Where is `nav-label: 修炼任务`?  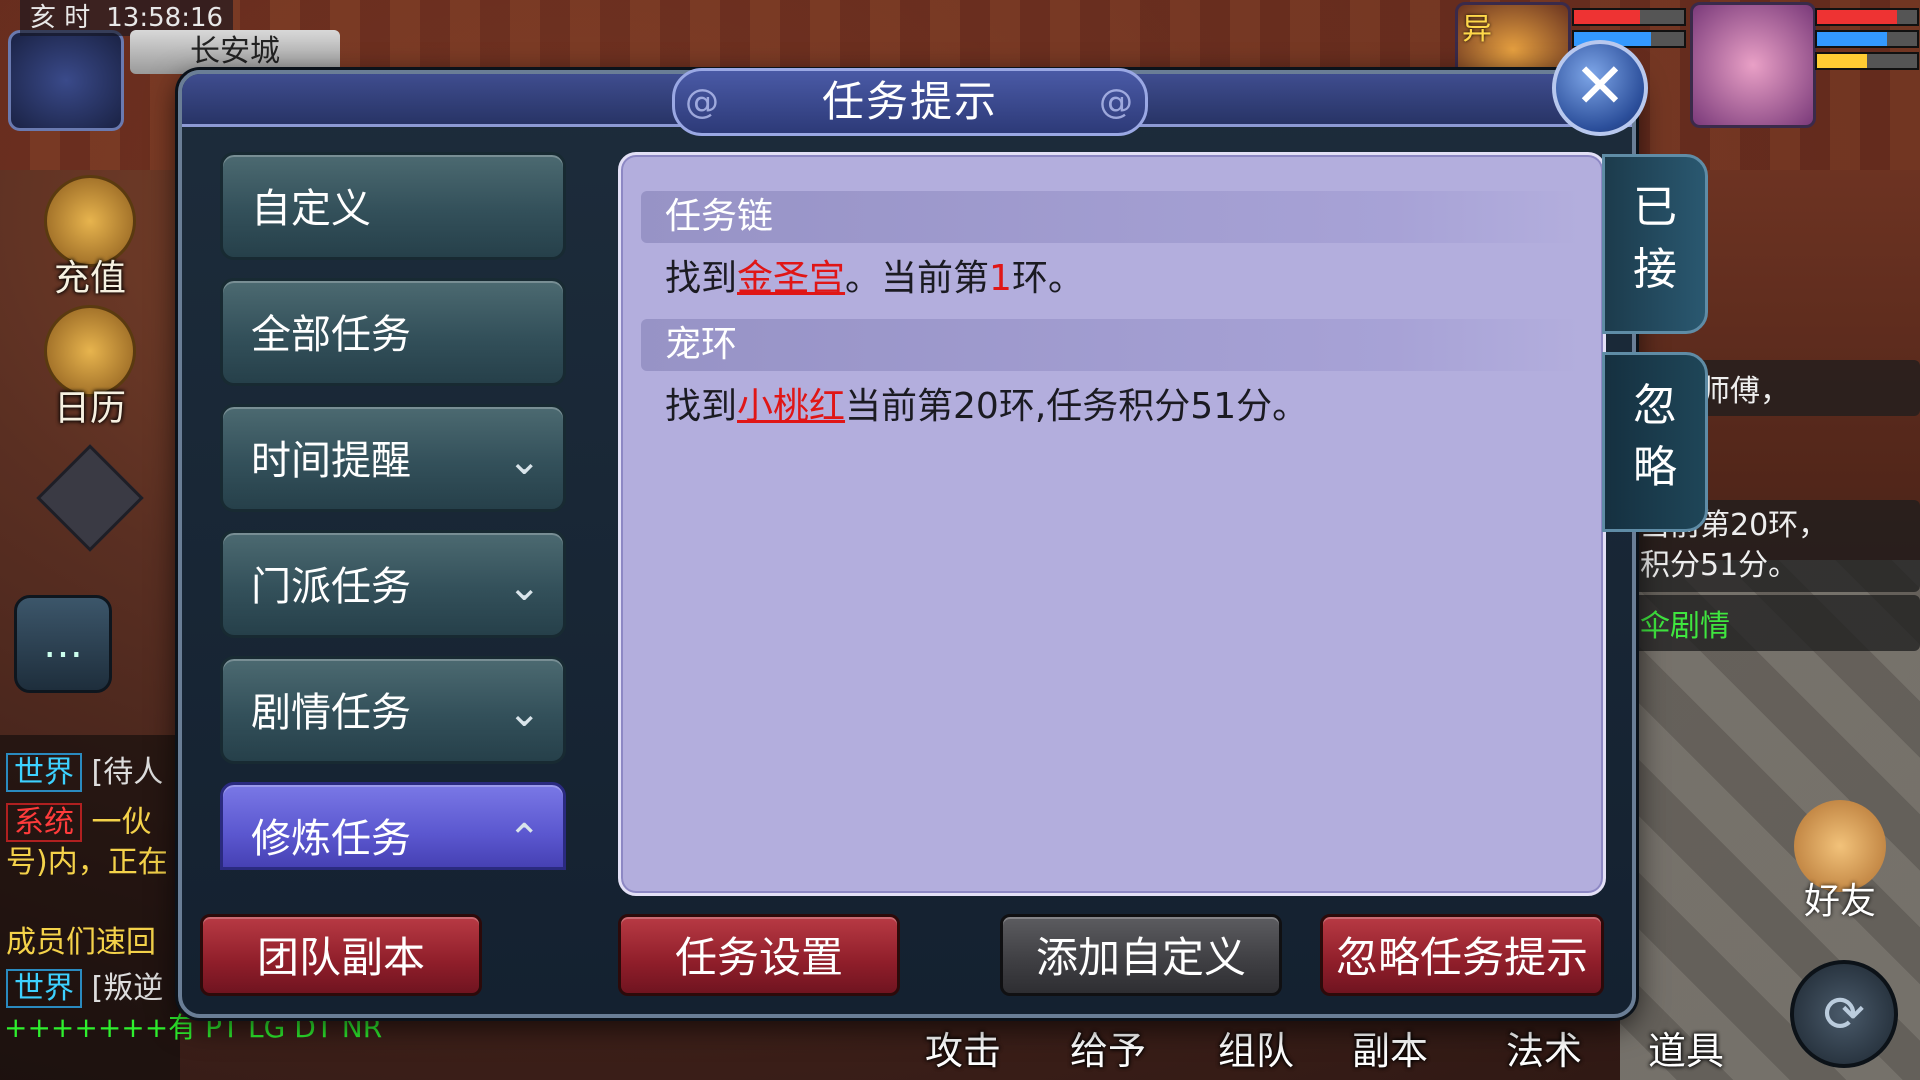 nav-label: 修炼任务 is located at coordinates (331, 839).